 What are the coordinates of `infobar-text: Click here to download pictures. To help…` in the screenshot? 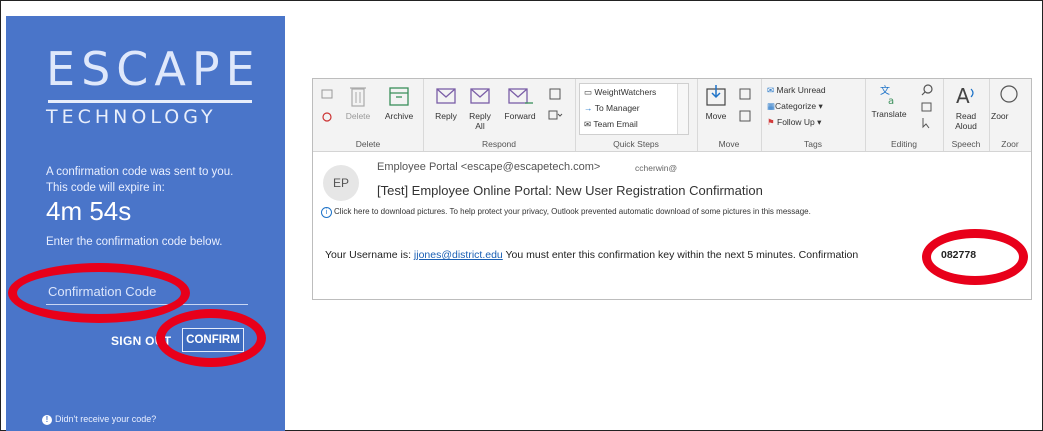 It's located at (572, 211).